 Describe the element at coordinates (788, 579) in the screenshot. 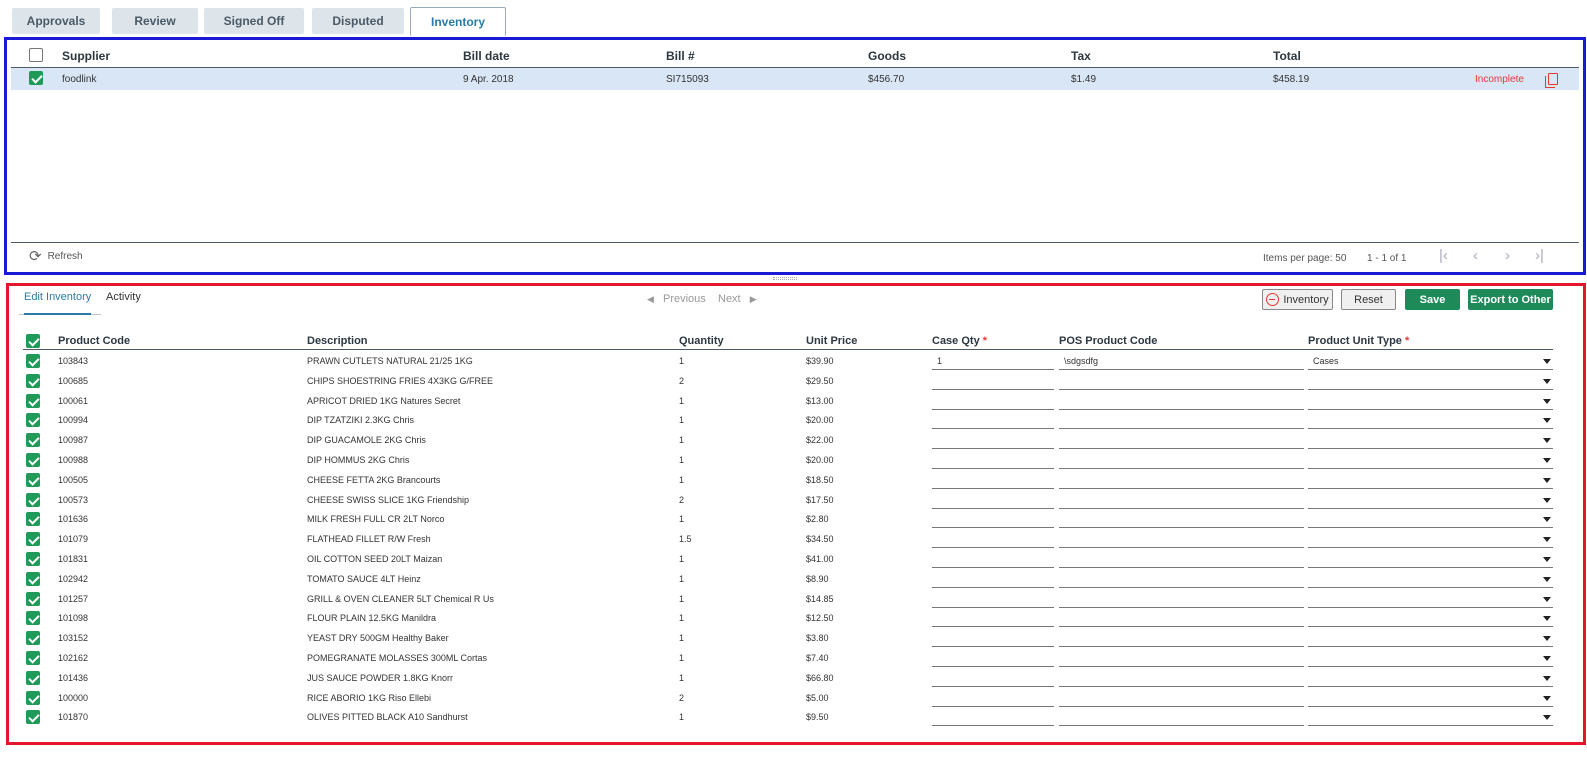

I see `table-row: 102942 TOMATO SAUCE 4LT Heinz 1 $8.90` at that location.